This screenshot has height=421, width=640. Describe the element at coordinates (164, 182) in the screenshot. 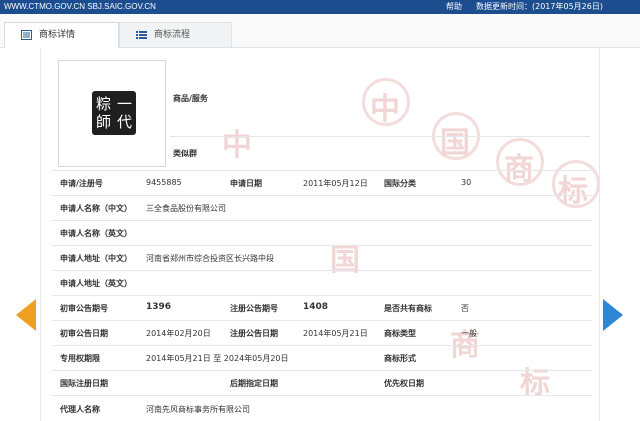

I see `reg-no-value: 9455885` at that location.